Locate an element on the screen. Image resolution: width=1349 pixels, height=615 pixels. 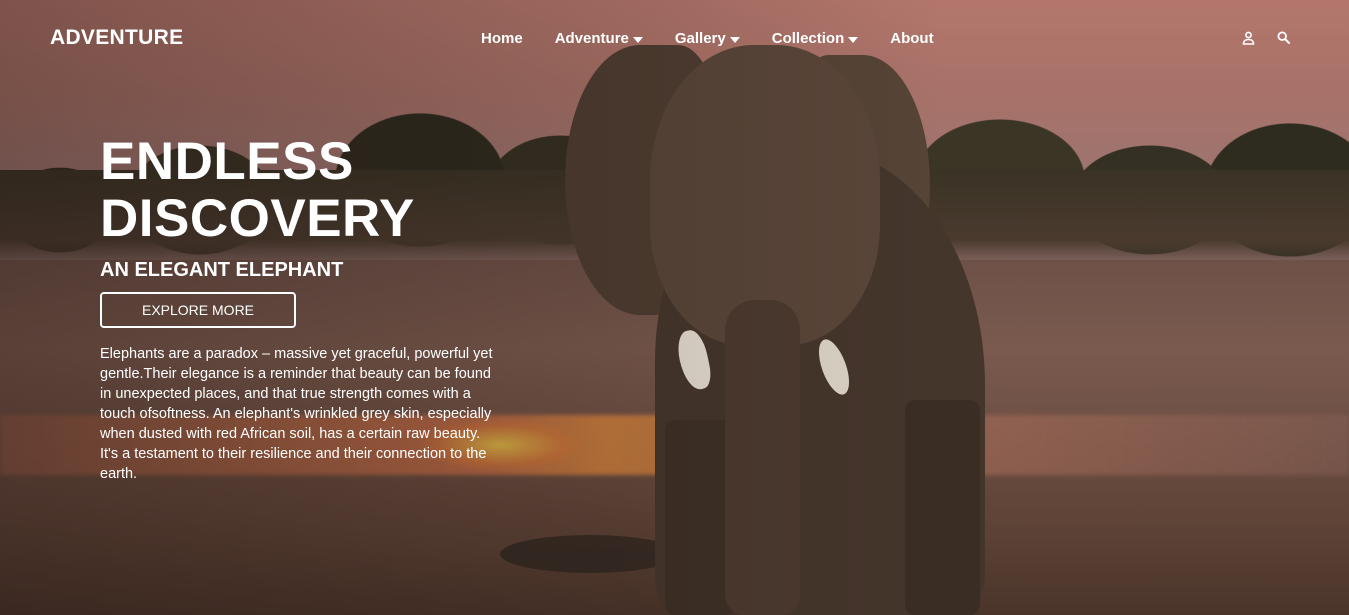
nav-gallery: Gallery is located at coordinates (707, 38).